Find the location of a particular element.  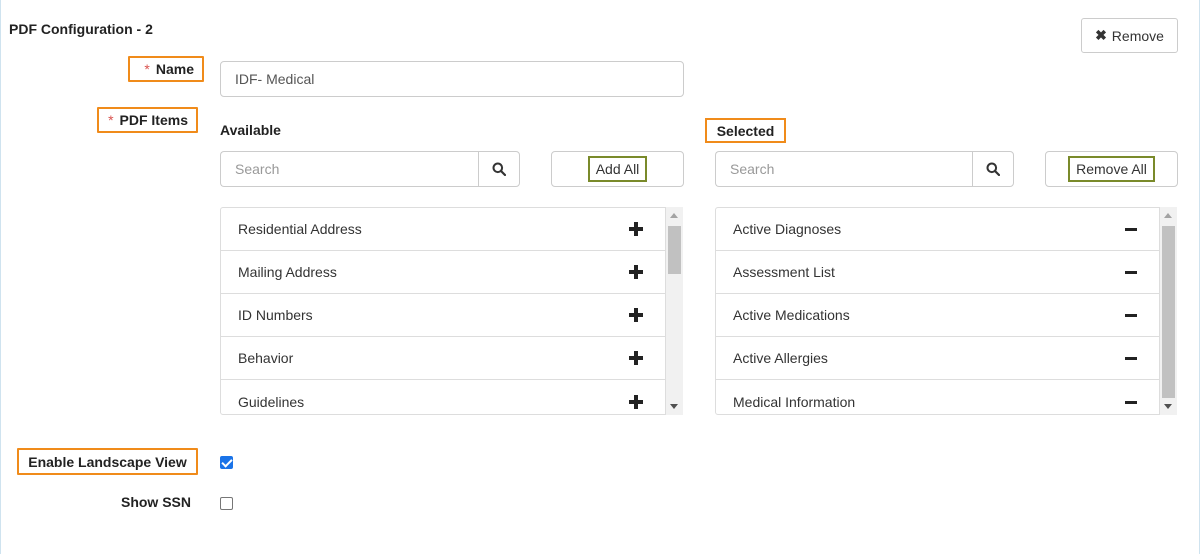

landscape-view-checkbox is located at coordinates (226, 462).